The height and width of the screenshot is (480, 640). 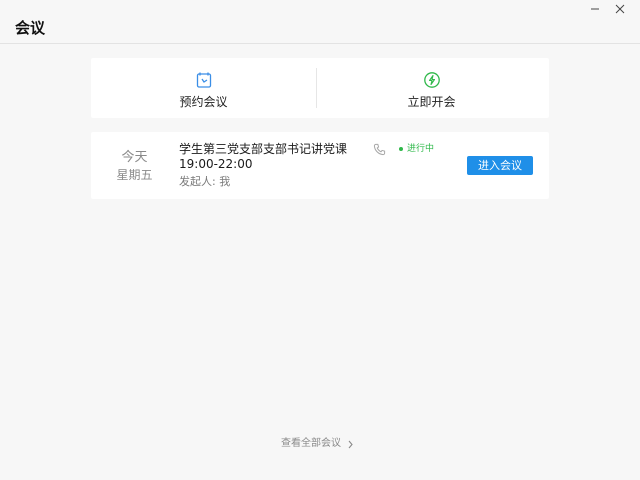 I want to click on close-icon, so click(x=620, y=9).